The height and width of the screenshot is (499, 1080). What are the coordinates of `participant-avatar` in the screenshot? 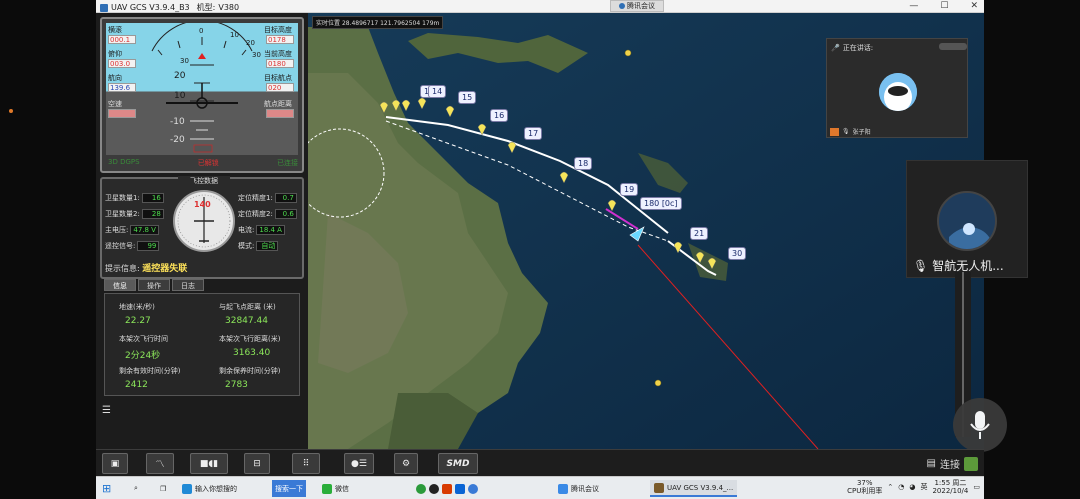 It's located at (967, 221).